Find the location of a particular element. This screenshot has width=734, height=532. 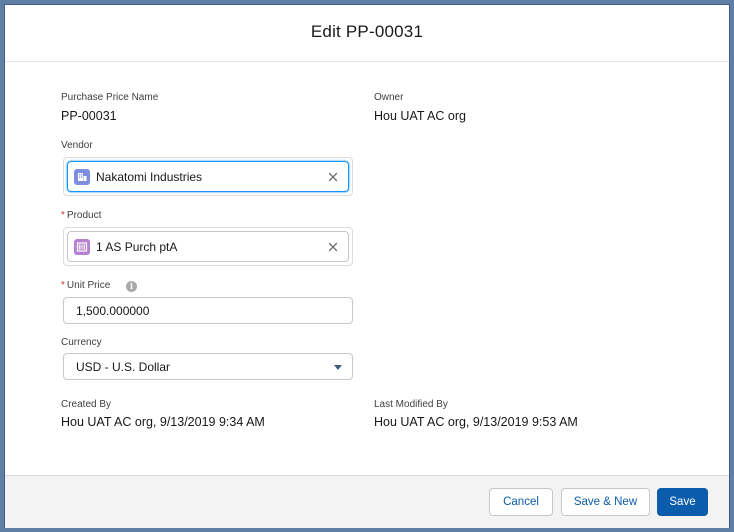

unit-price-input: 1,500.000000 is located at coordinates (208, 310).